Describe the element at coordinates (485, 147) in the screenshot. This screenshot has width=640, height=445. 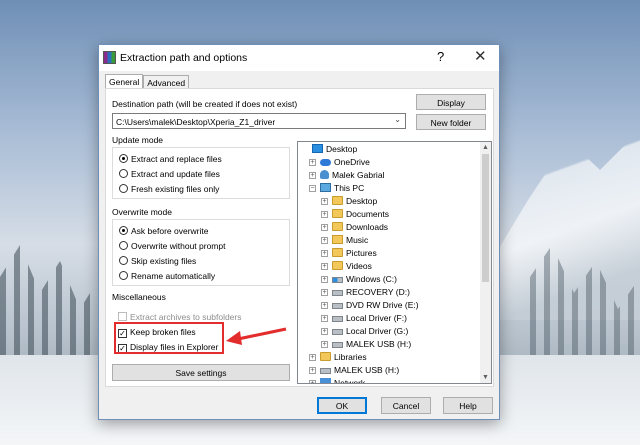
I see `scroll-up-icon: ▲` at that location.